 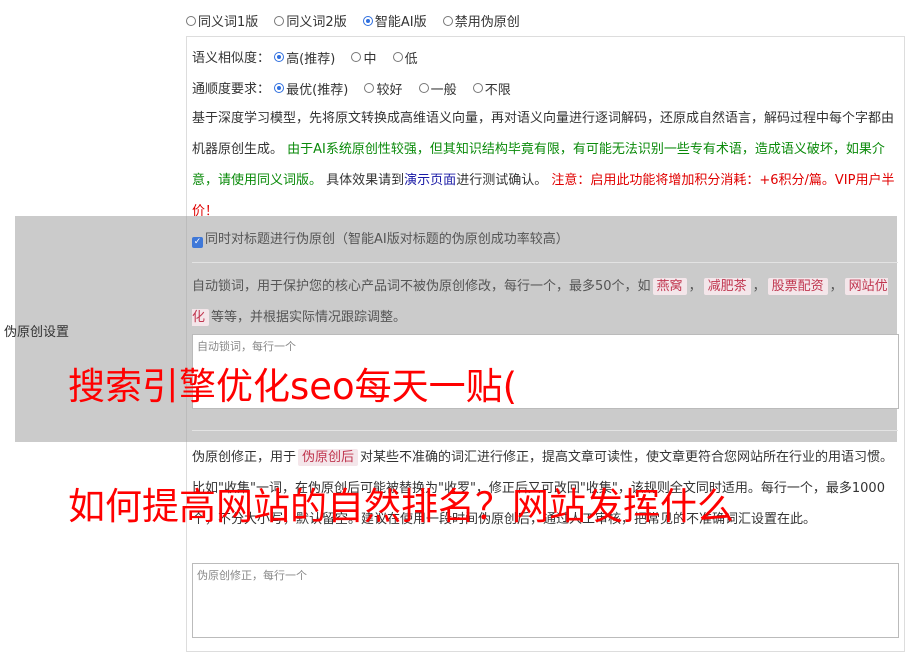 What do you see at coordinates (394, 20) in the screenshot?
I see `version-option-ai: 智能AI版` at bounding box center [394, 20].